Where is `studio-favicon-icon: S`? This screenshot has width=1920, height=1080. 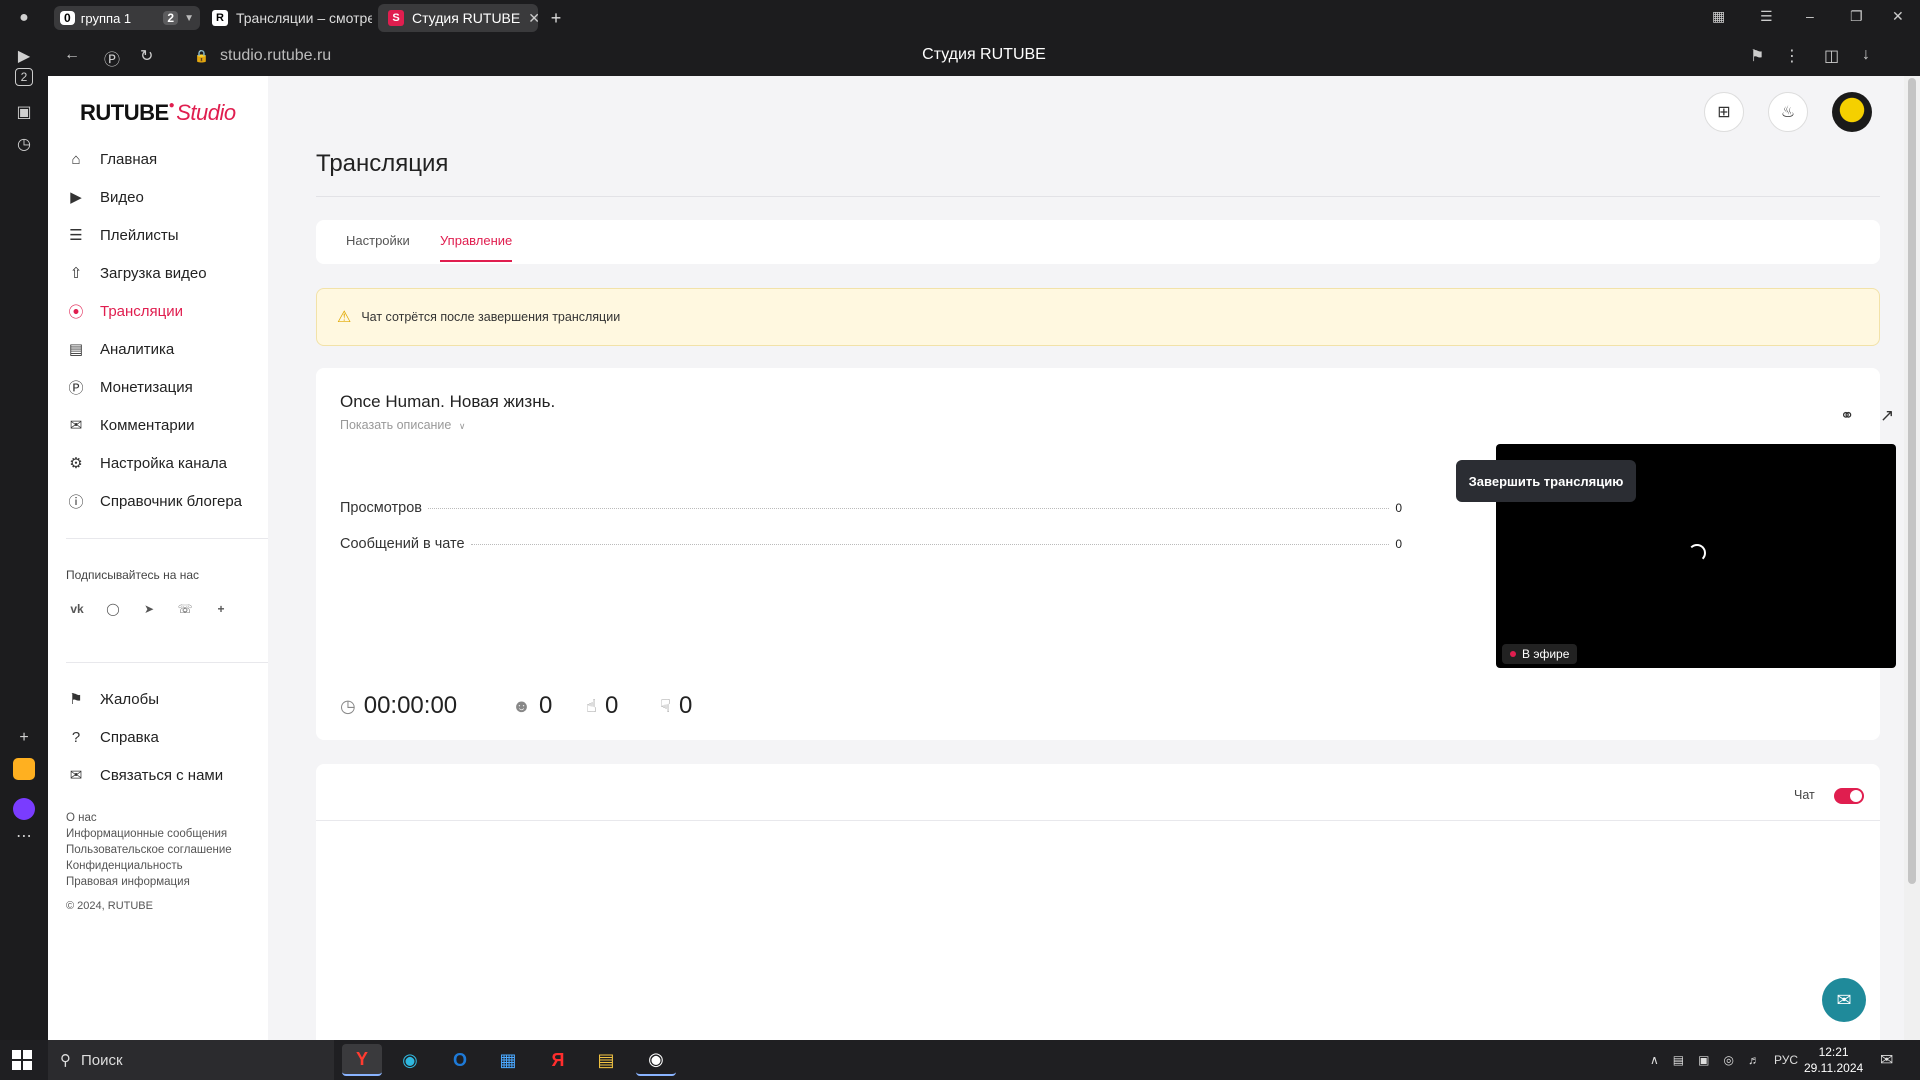 studio-favicon-icon: S is located at coordinates (396, 18).